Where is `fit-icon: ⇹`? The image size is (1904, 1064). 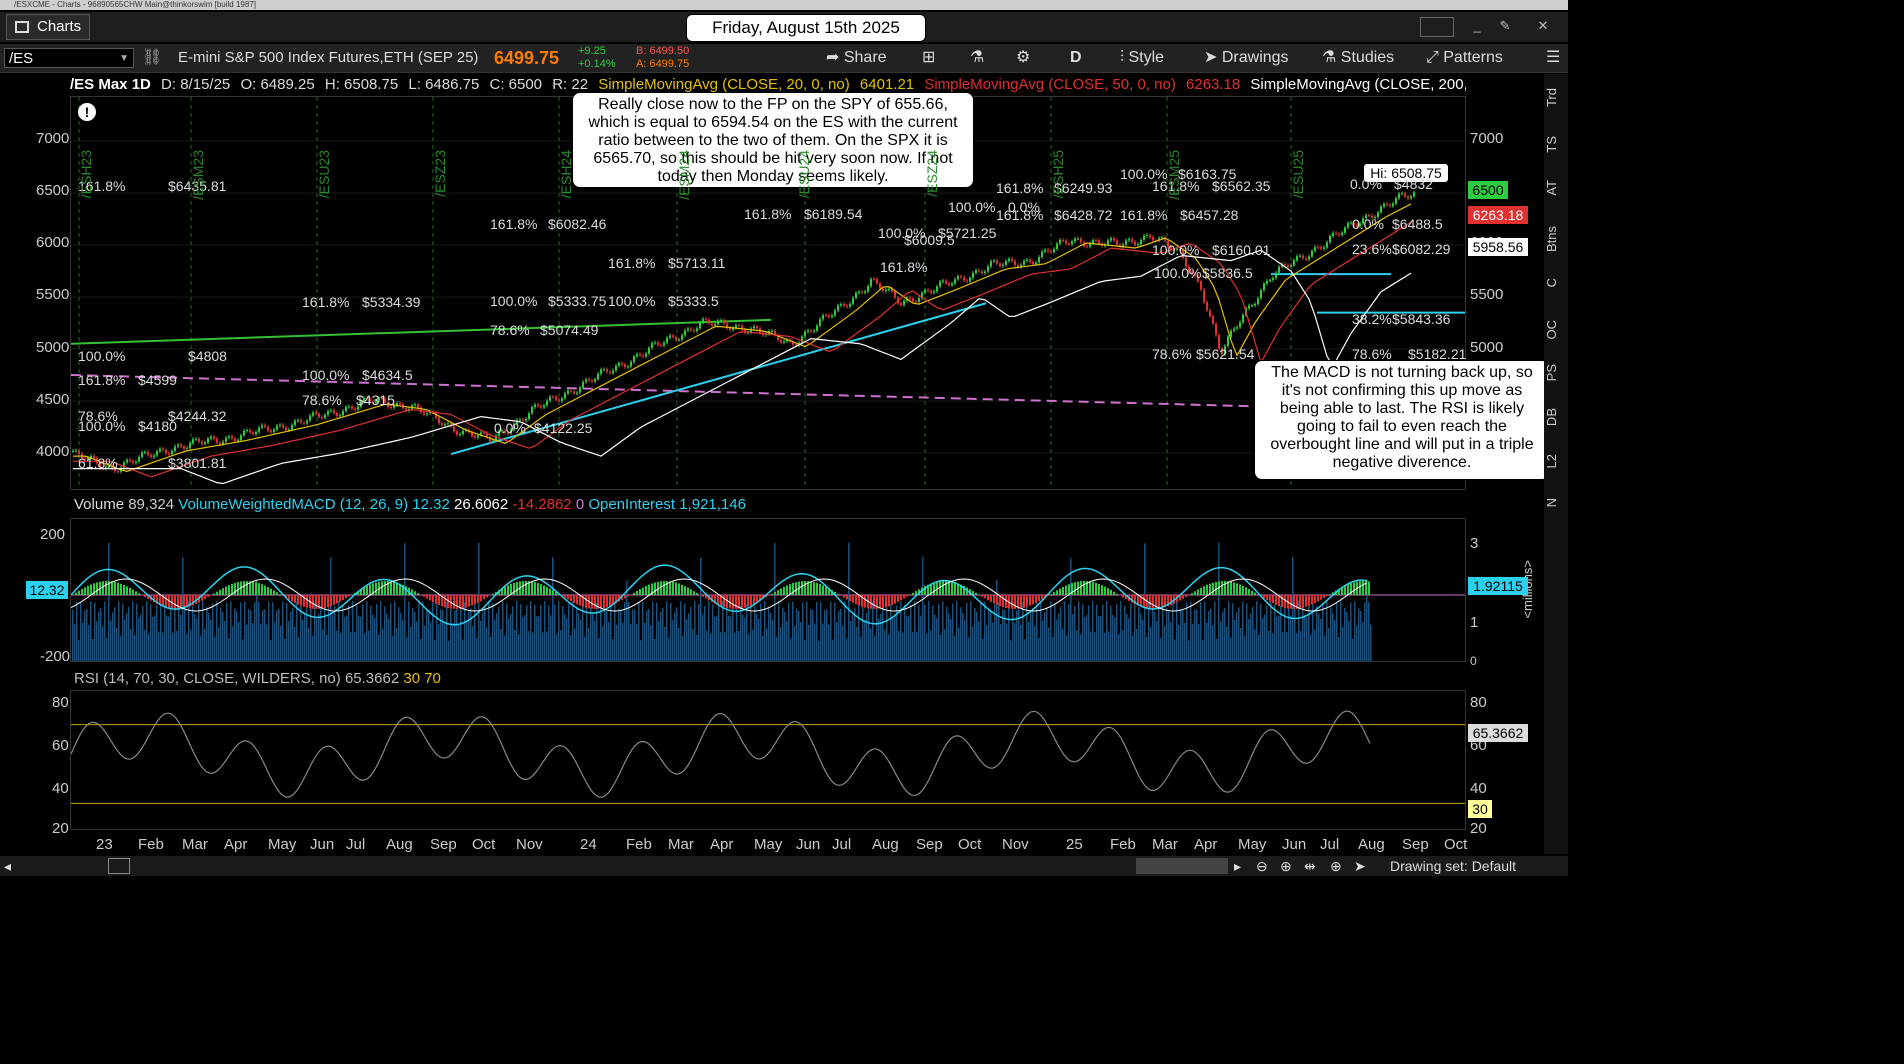
fit-icon: ⇹ is located at coordinates (1310, 866).